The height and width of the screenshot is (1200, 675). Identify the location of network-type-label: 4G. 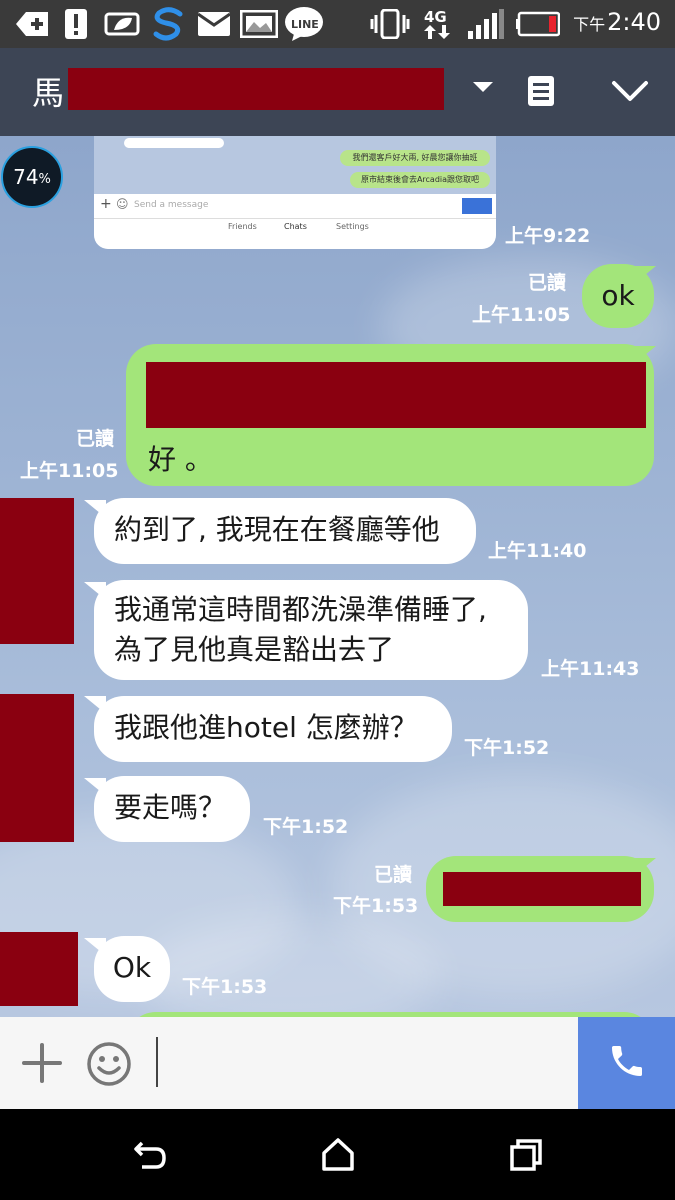
(435, 16).